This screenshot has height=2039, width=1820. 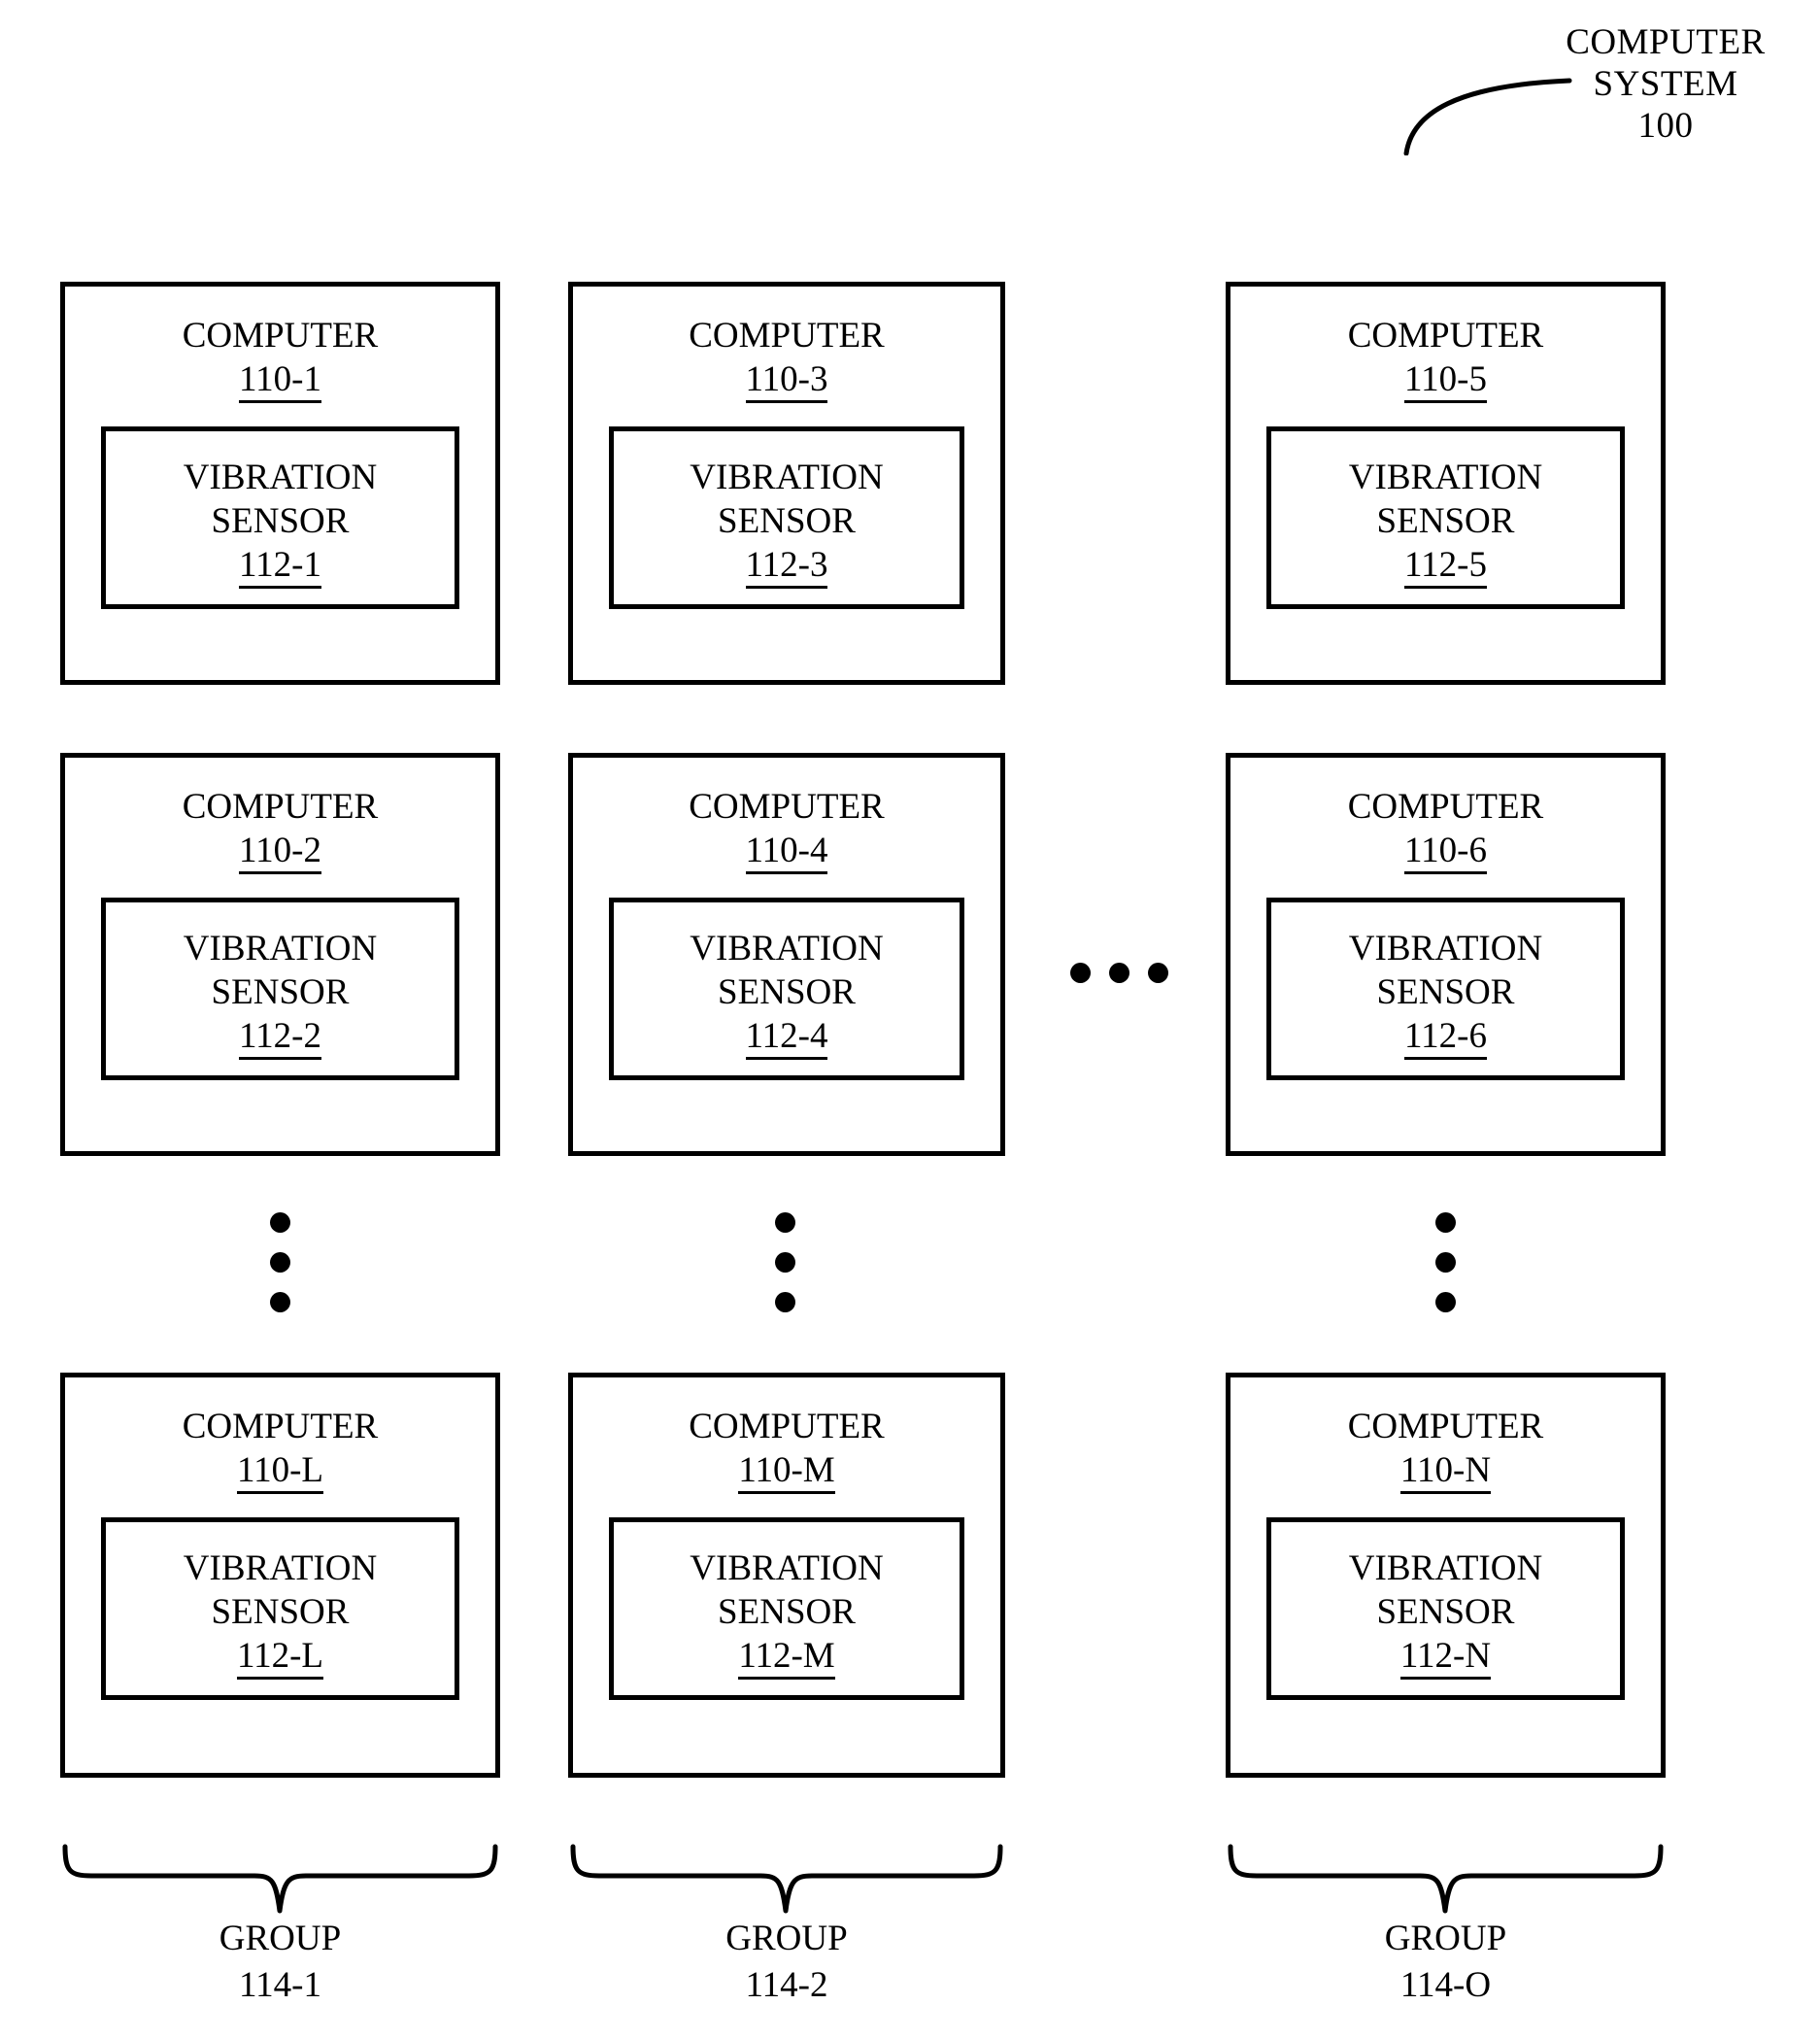 What do you see at coordinates (787, 566) in the screenshot?
I see `sensor-ref-line: 112-3` at bounding box center [787, 566].